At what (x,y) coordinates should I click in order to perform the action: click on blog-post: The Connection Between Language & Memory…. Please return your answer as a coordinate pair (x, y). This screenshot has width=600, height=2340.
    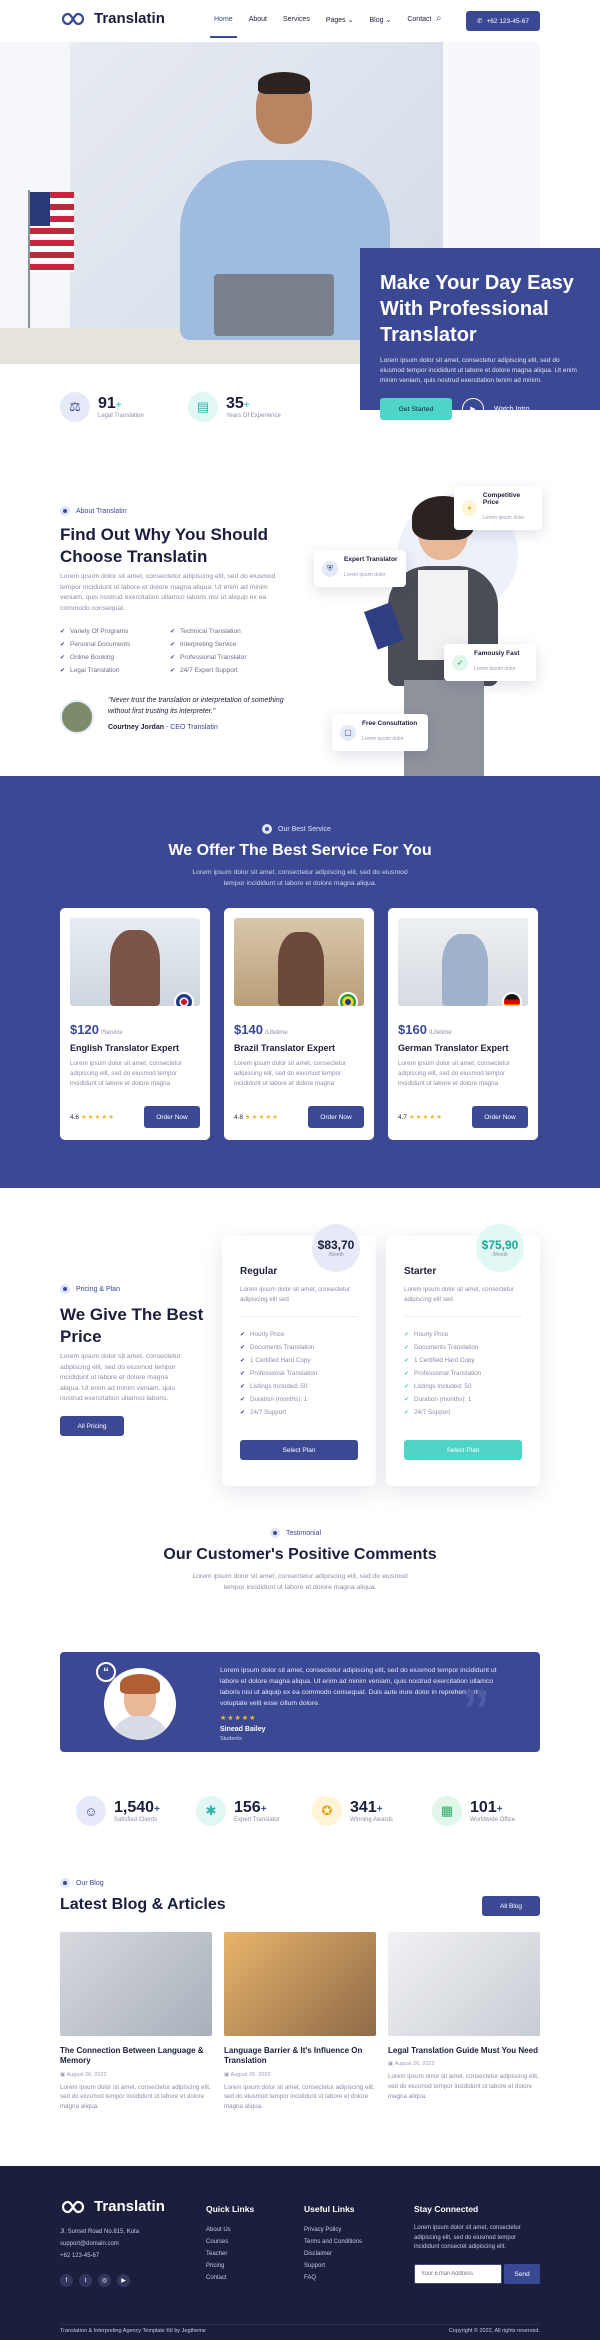
    Looking at the image, I should click on (136, 2022).